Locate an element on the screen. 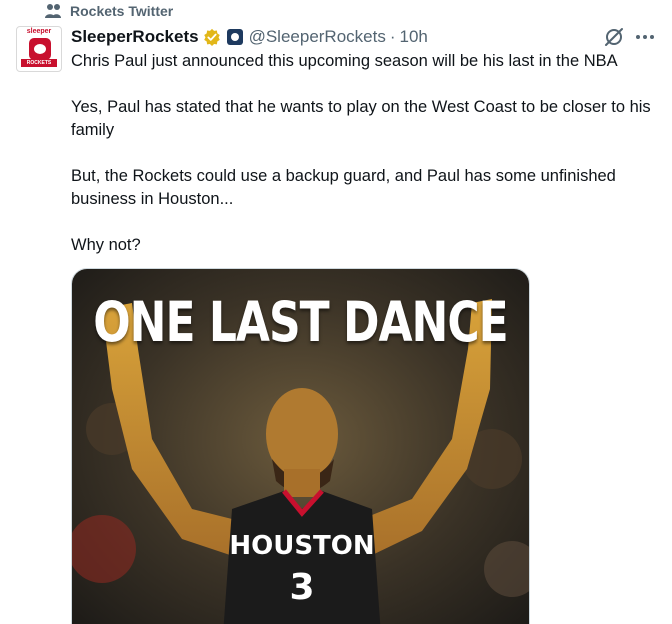  tweet-header: SleeperRockets @SleeperRockets · 10h is located at coordinates (249, 37).